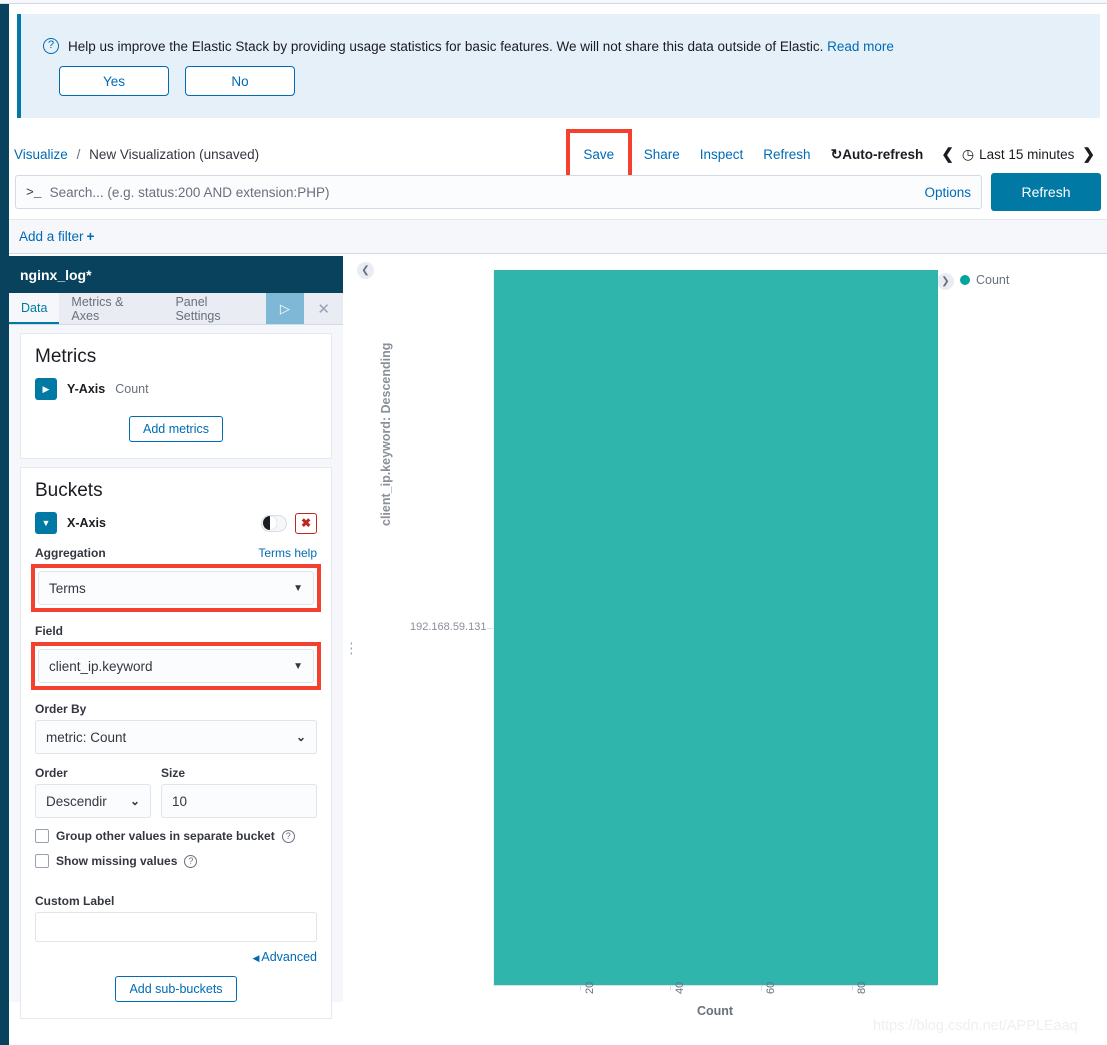 Image resolution: width=1107 pixels, height=1045 pixels. What do you see at coordinates (862, 987) in the screenshot?
I see `x-tick-label: 80` at bounding box center [862, 987].